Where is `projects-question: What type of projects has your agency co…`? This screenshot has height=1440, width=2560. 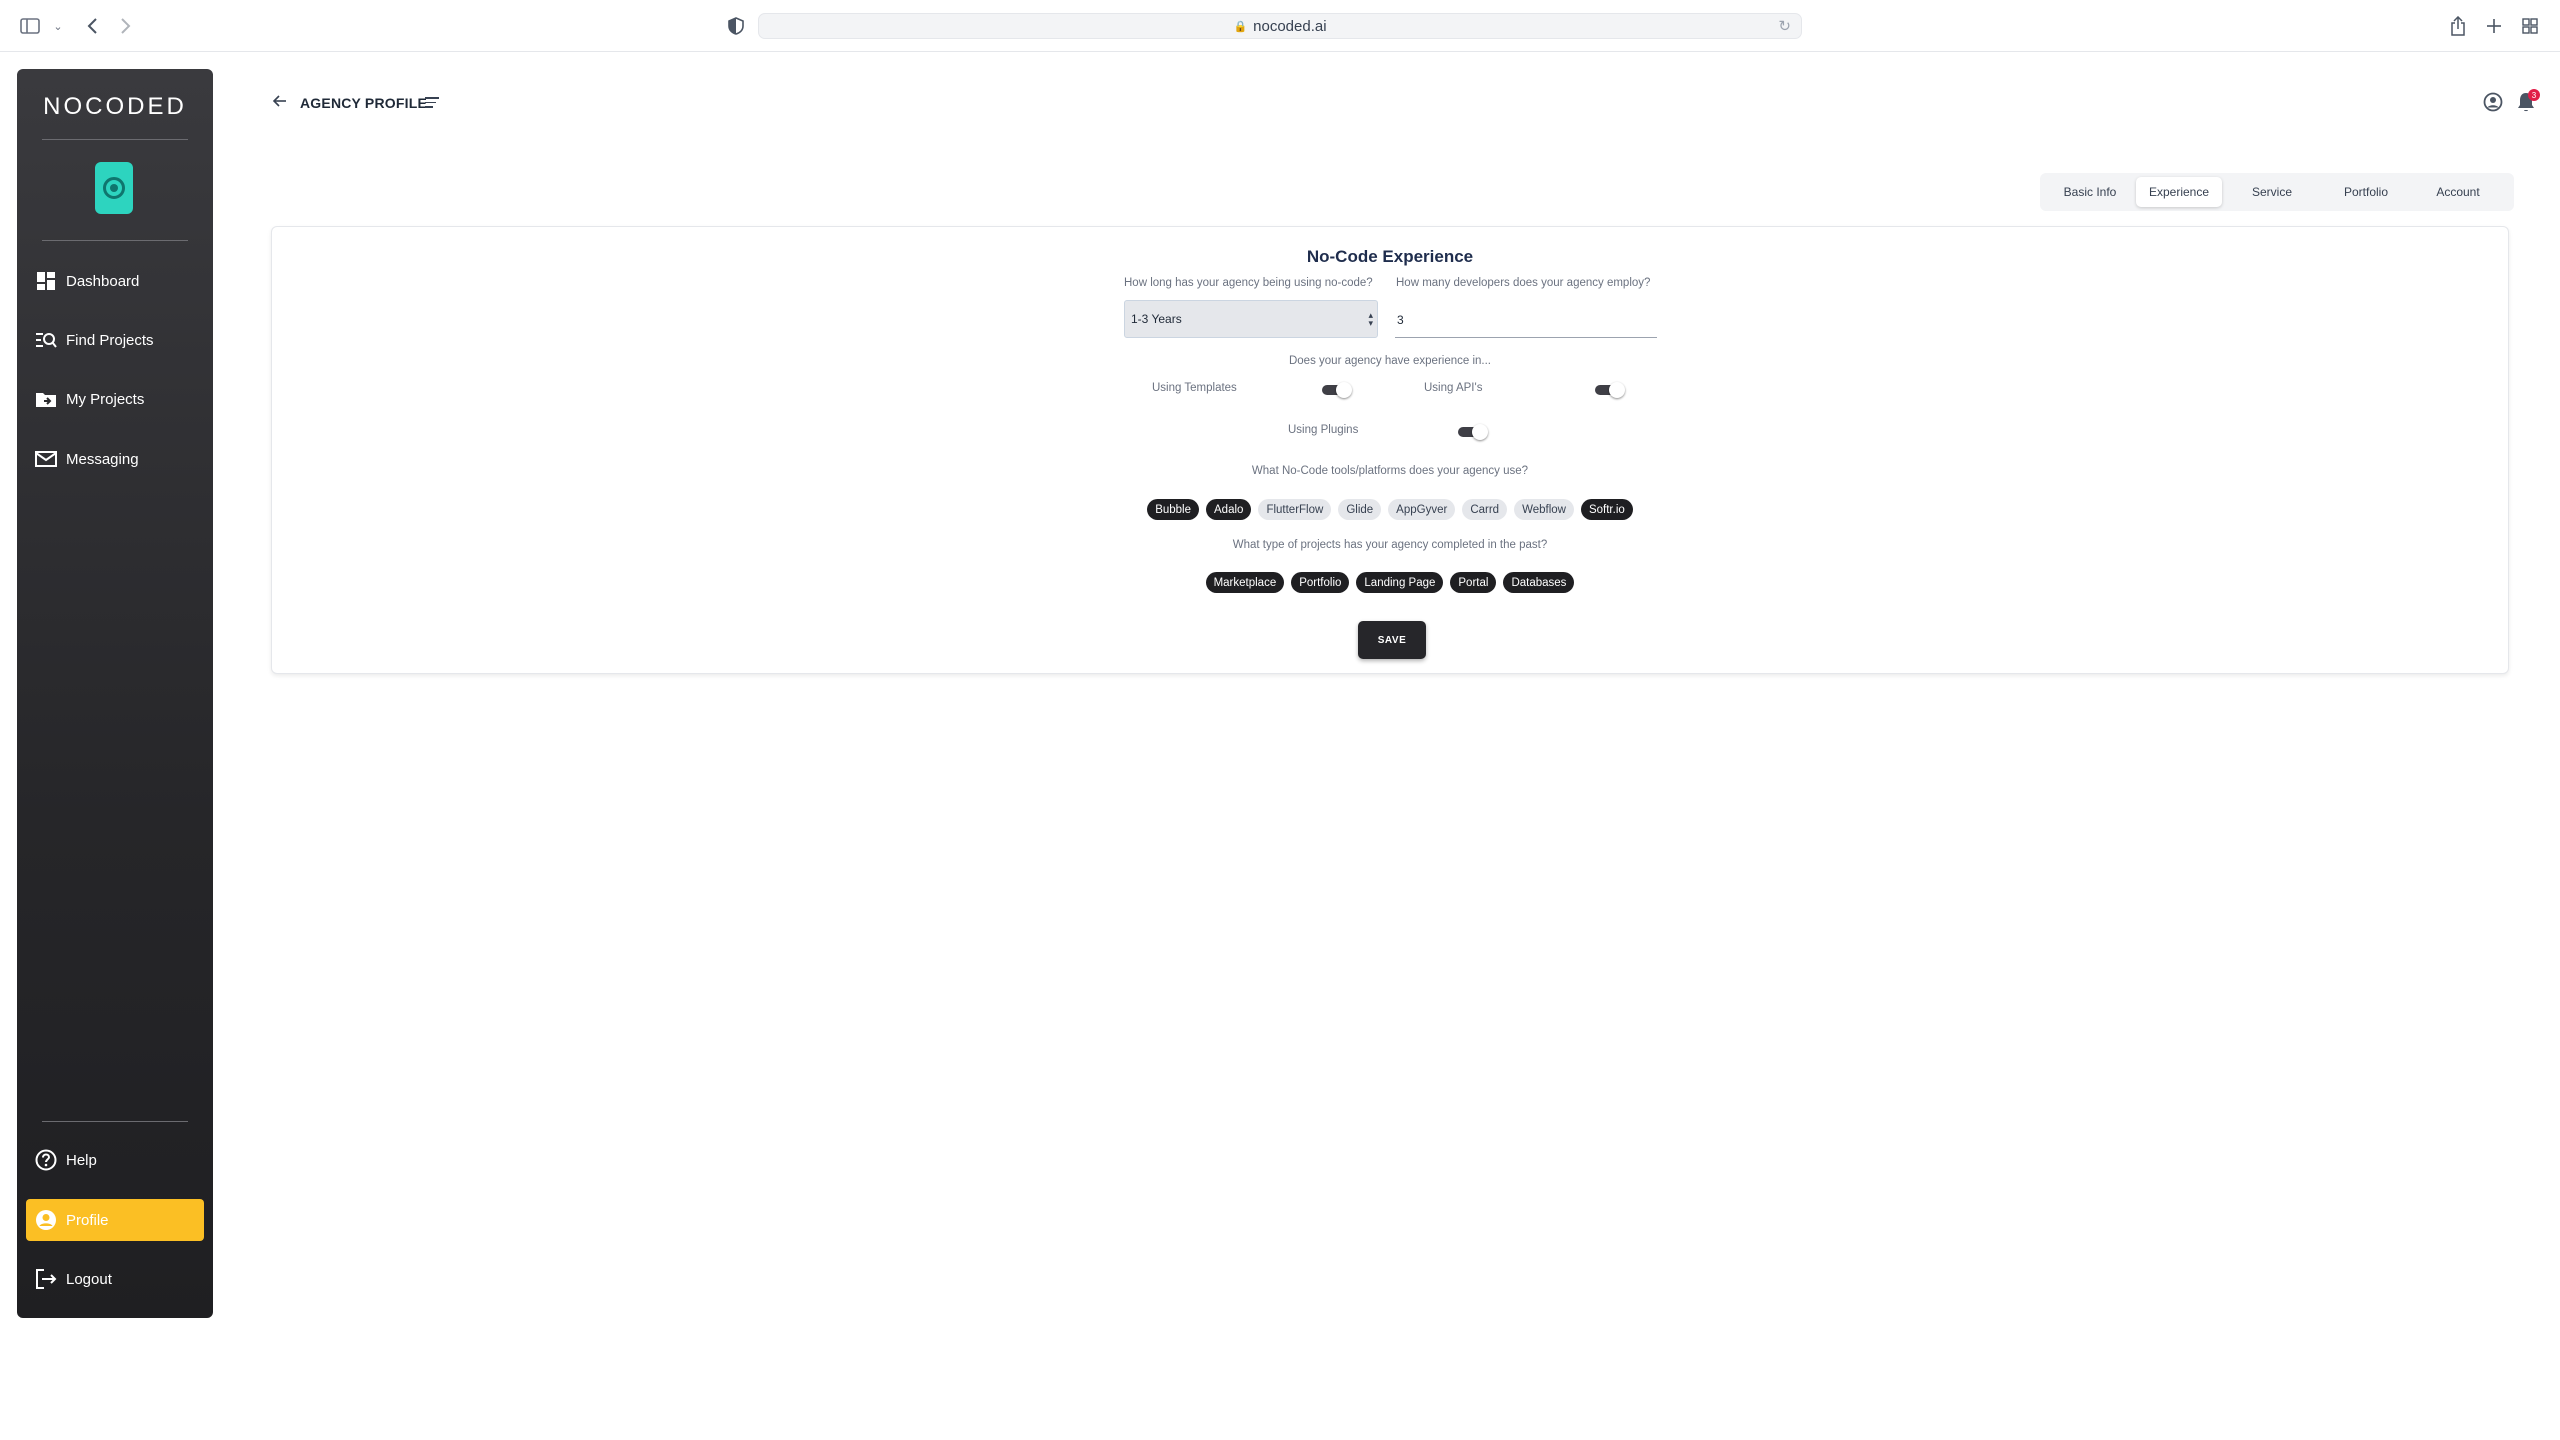 projects-question: What type of projects has your agency co… is located at coordinates (1390, 545).